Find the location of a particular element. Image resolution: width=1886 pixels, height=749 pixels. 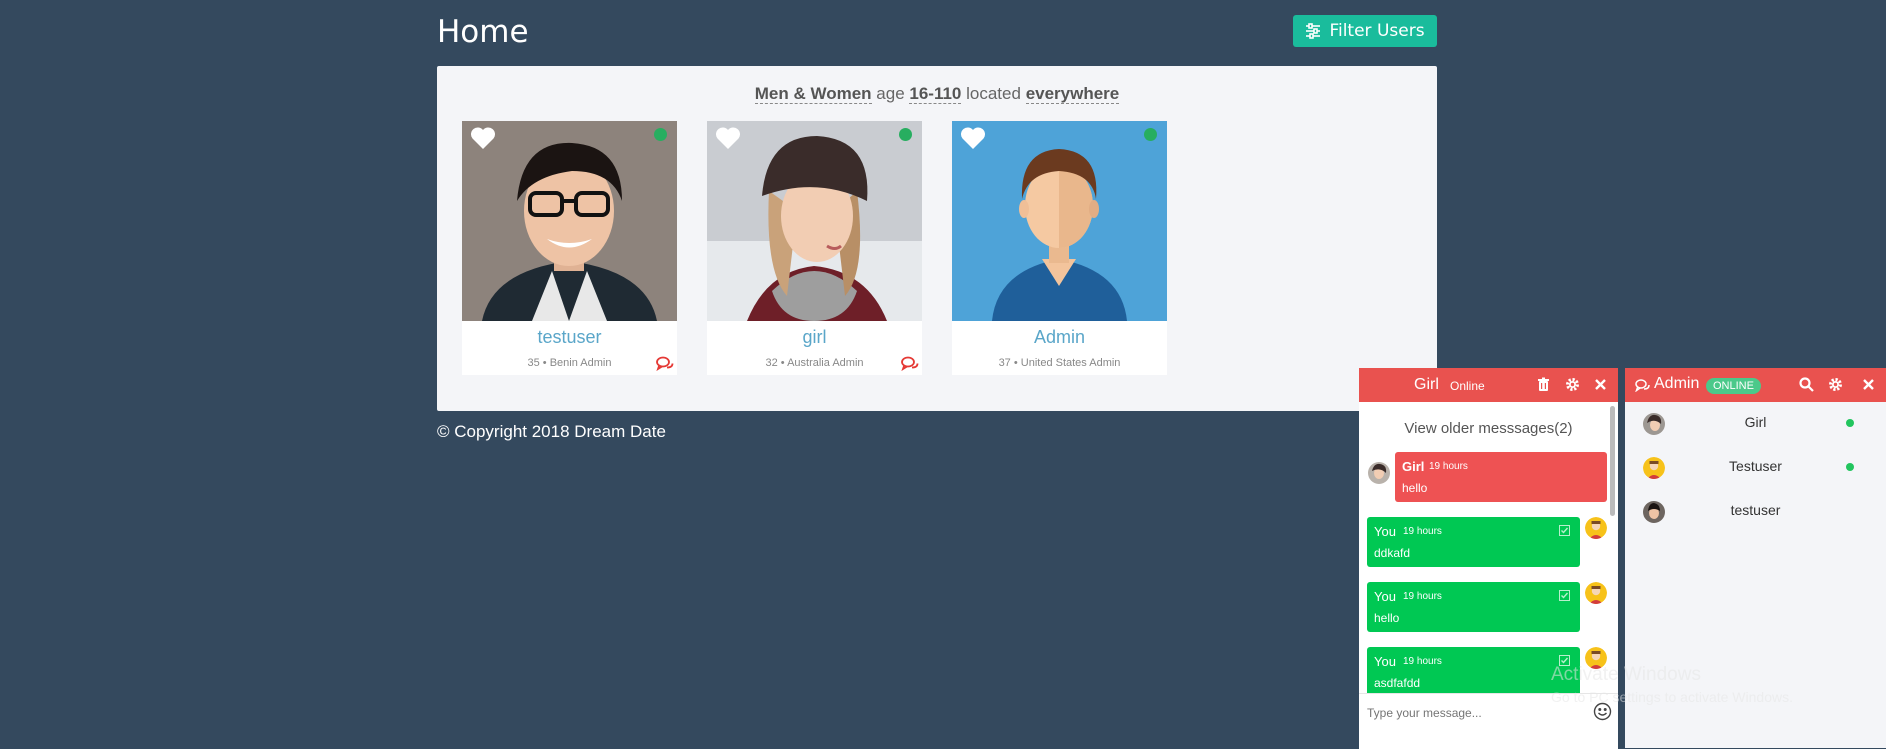

chat-input-area is located at coordinates (1488, 721).